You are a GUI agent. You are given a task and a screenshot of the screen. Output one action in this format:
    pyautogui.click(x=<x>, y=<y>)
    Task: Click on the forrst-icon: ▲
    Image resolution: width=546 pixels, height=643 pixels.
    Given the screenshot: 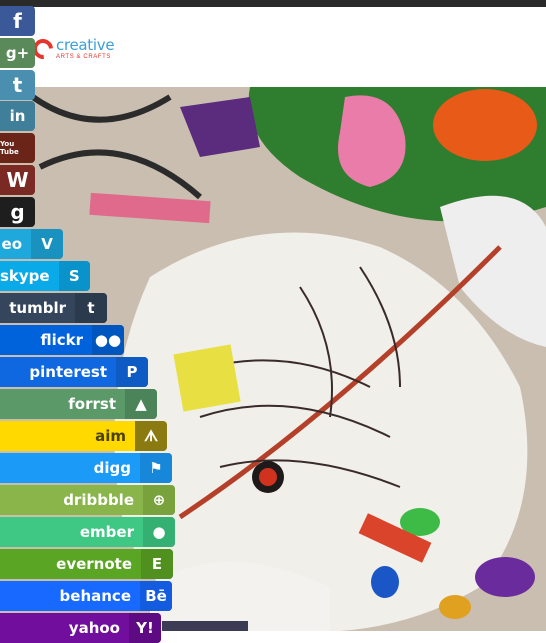 What is the action you would take?
    pyautogui.click(x=141, y=404)
    